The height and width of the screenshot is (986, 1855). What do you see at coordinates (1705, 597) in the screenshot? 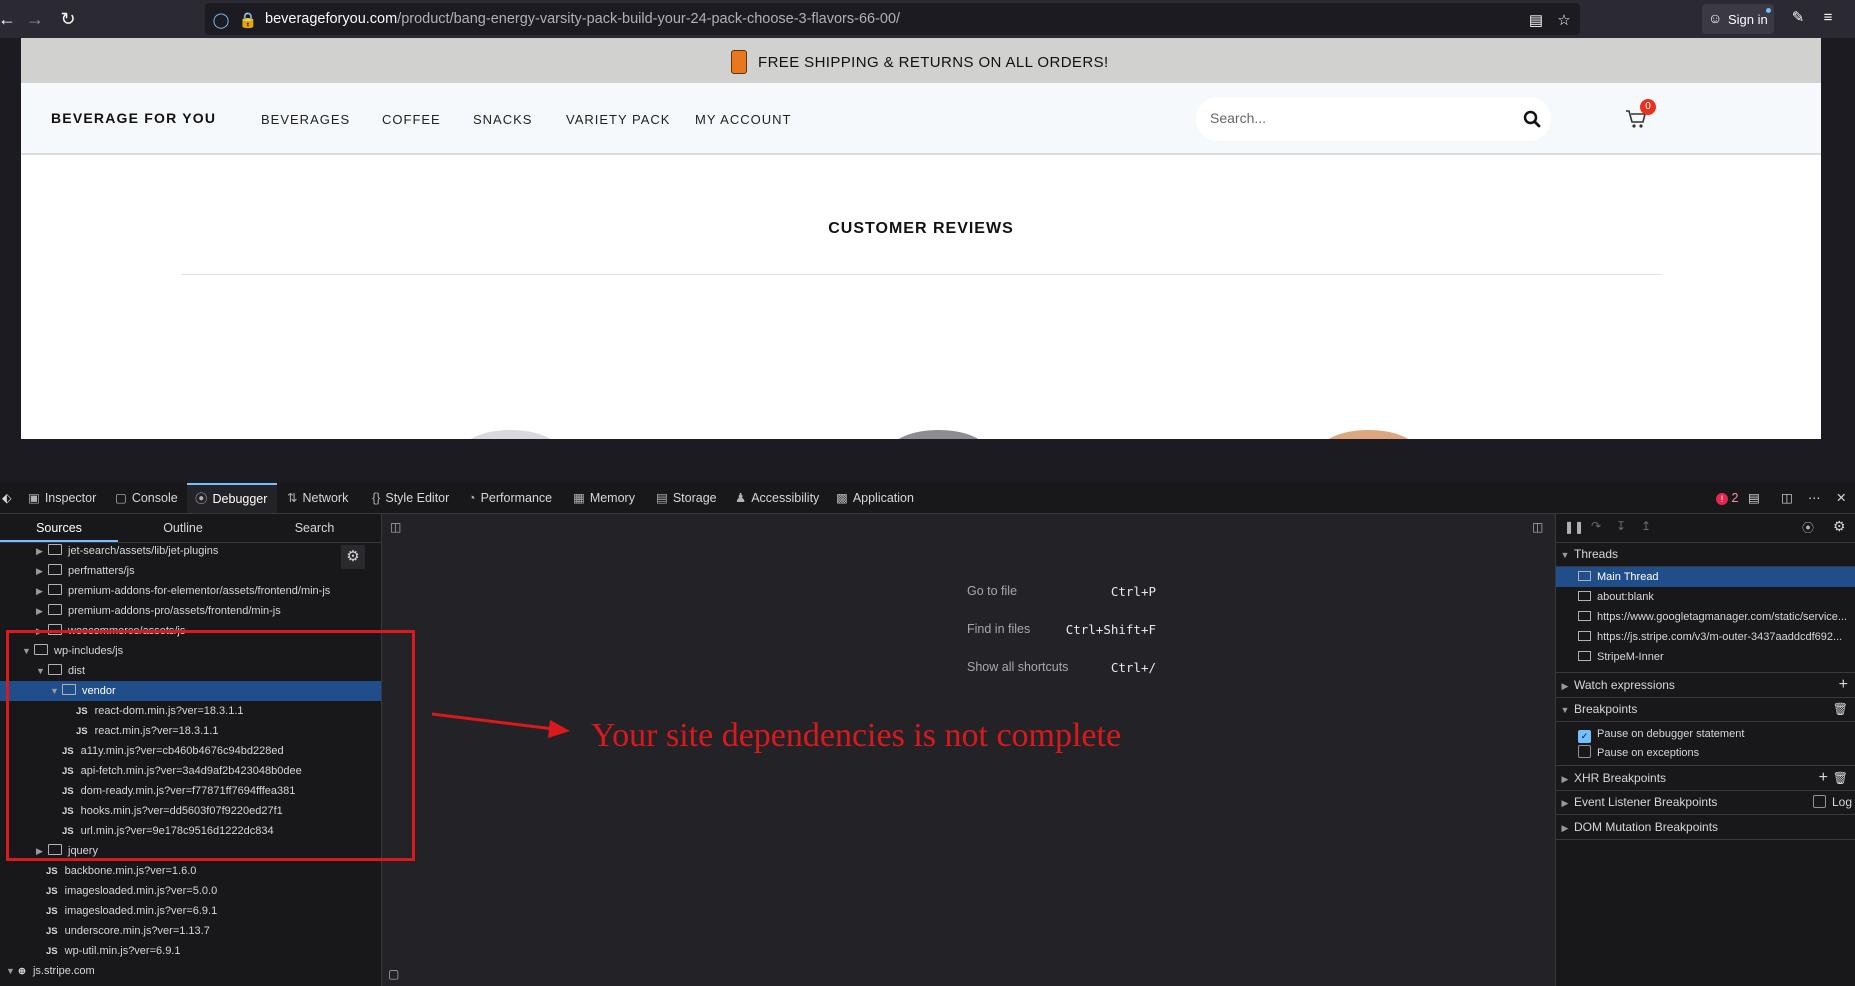
I see `thread-row: about:blank` at bounding box center [1705, 597].